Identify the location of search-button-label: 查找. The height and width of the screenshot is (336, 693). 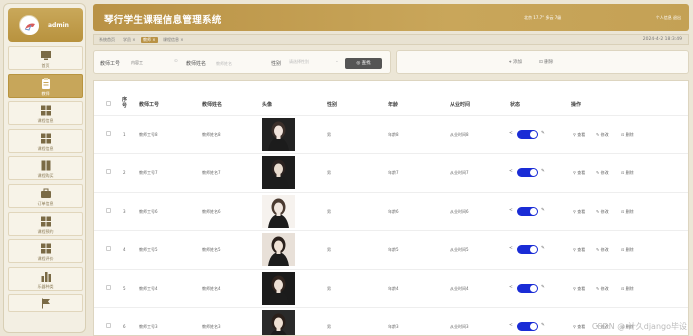
(366, 63).